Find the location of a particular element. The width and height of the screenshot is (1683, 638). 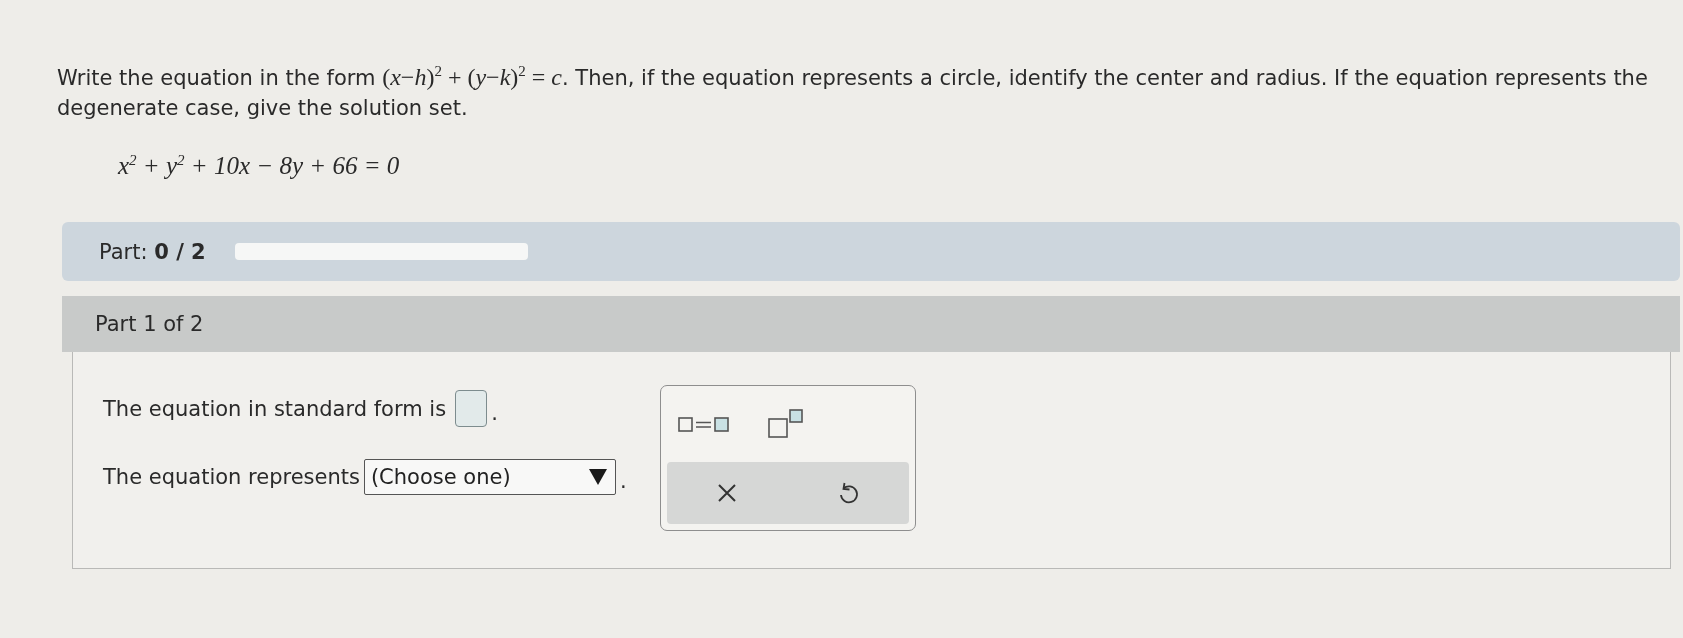

choice-dropdown: (Choose one) is located at coordinates (489, 476).